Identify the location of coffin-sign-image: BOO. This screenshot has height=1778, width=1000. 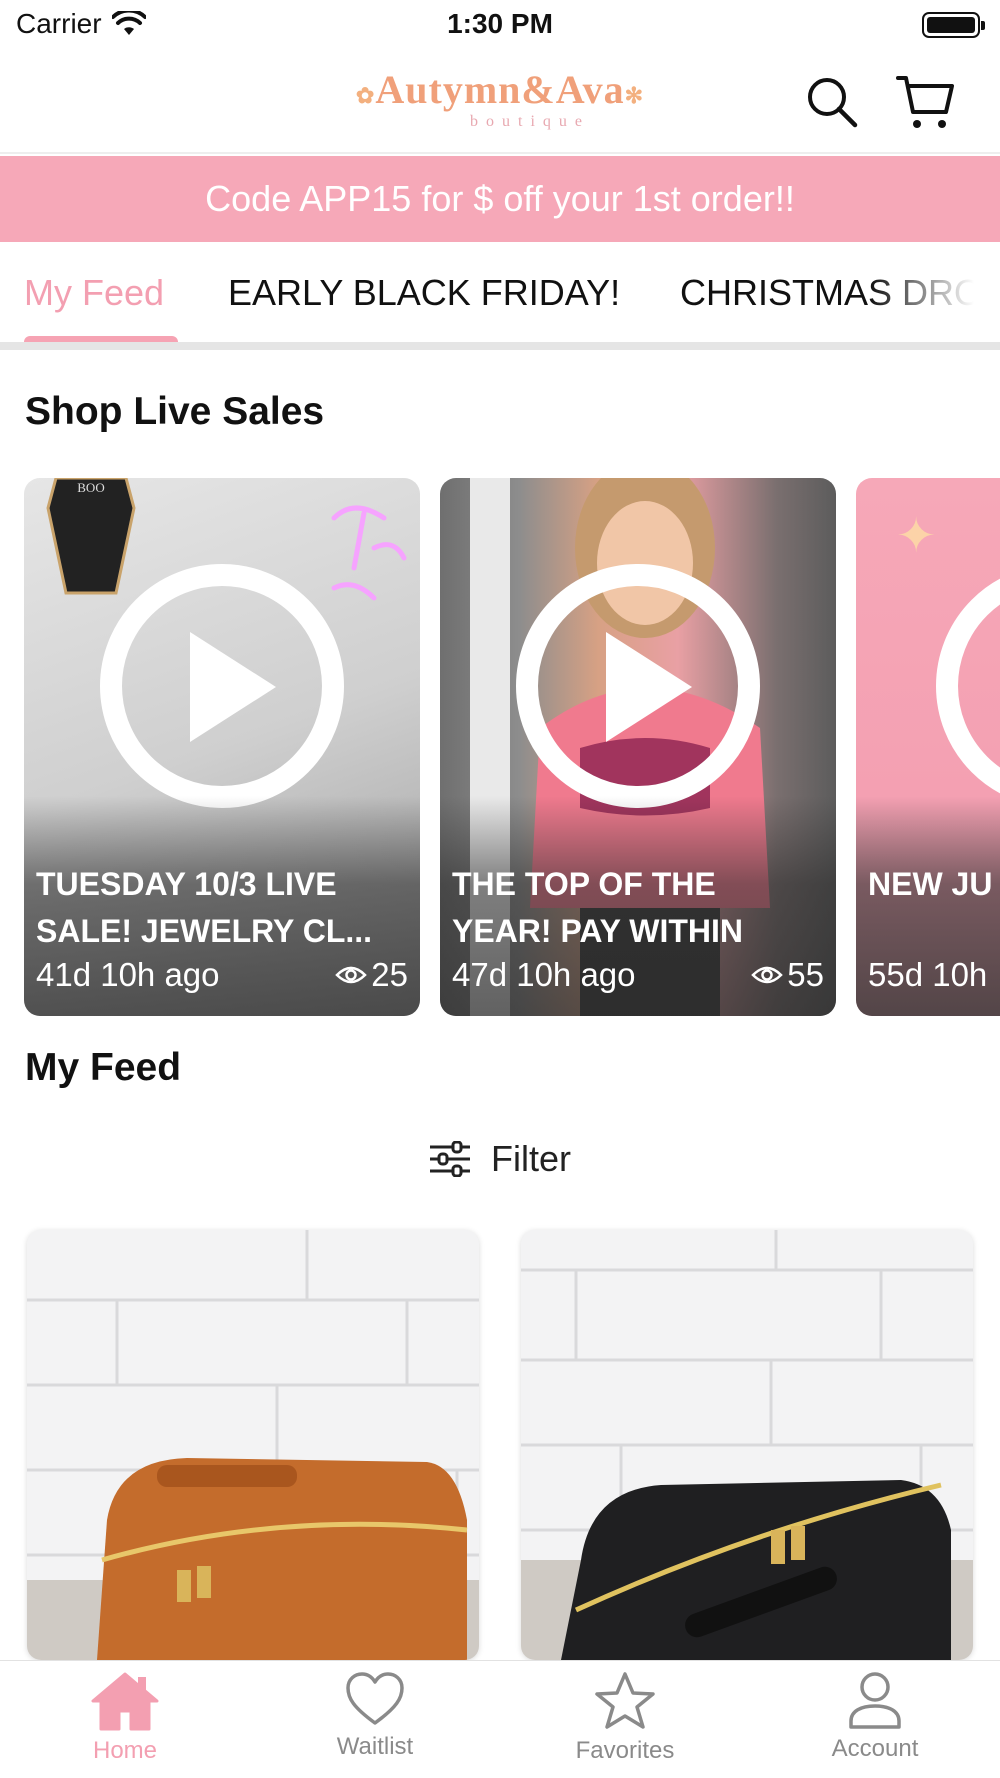
(91, 536).